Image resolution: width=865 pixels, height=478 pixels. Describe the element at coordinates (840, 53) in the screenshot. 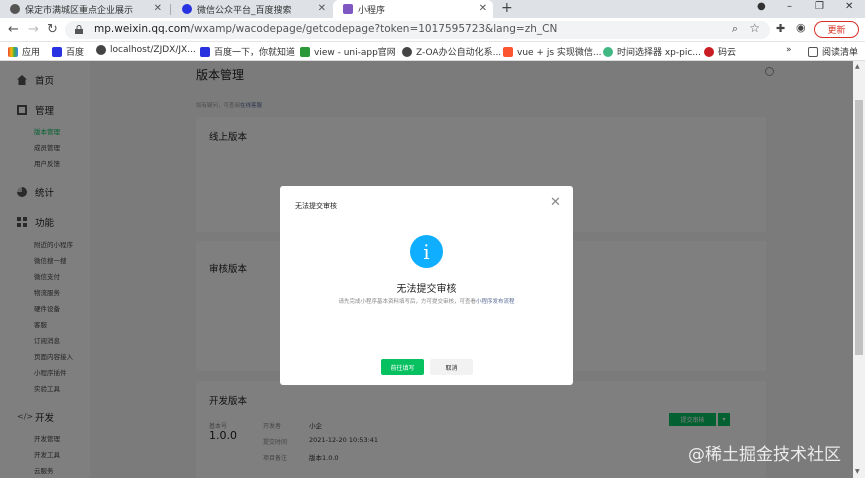

I see `reading-list-label: 阅读清单` at that location.